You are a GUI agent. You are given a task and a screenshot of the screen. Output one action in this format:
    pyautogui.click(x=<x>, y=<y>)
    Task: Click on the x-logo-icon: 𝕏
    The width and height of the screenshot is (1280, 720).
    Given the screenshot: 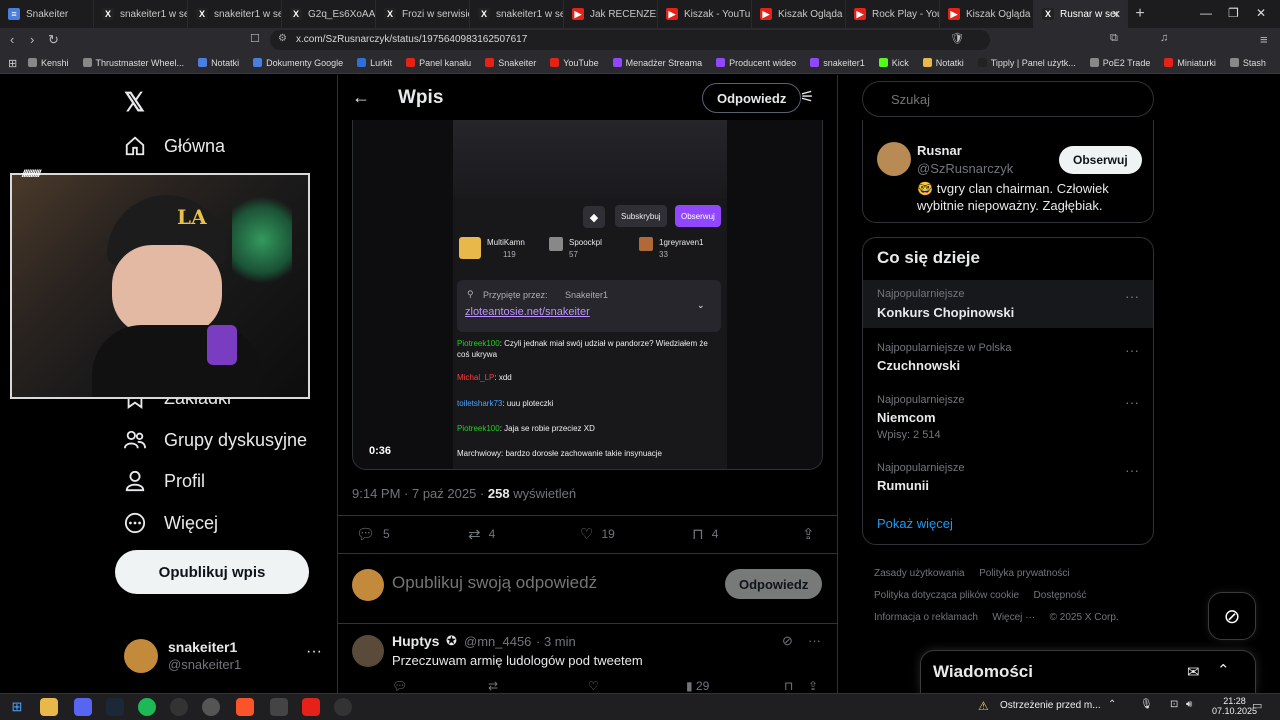 What is the action you would take?
    pyautogui.click(x=134, y=102)
    